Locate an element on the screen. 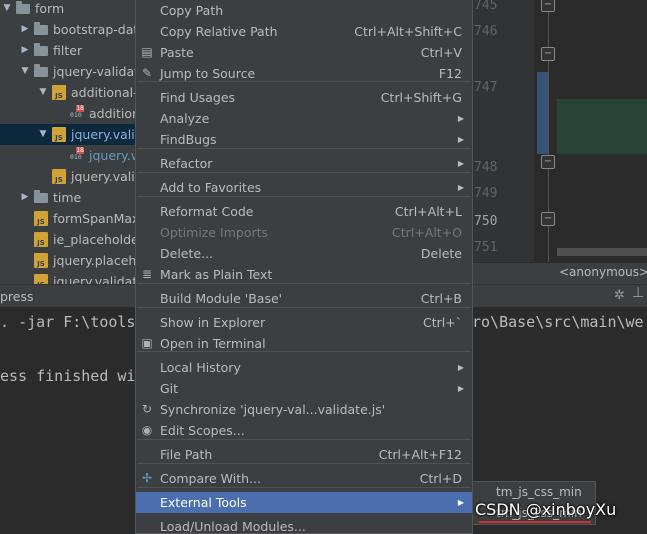  menu-item-copy-relative-path: Copy Relative Path Ctrl+Alt+Shift+C is located at coordinates (304, 31).